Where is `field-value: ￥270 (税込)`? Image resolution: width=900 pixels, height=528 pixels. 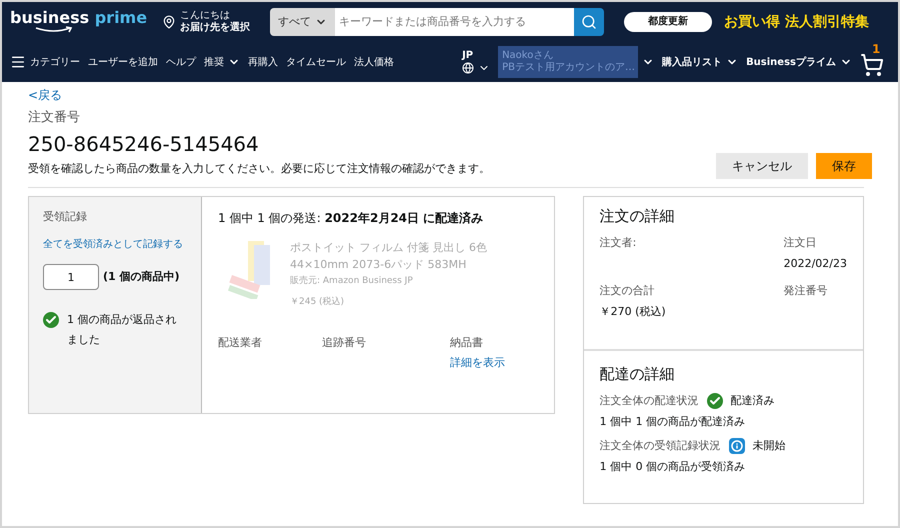 field-value: ￥270 (税込) is located at coordinates (633, 312).